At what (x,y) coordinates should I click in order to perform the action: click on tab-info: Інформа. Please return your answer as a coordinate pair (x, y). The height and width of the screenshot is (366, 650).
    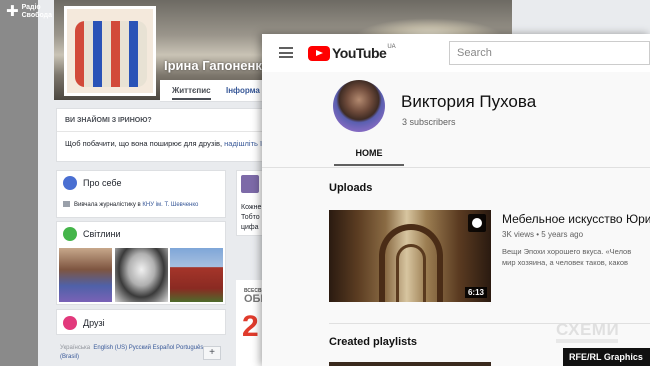
    Looking at the image, I should click on (243, 90).